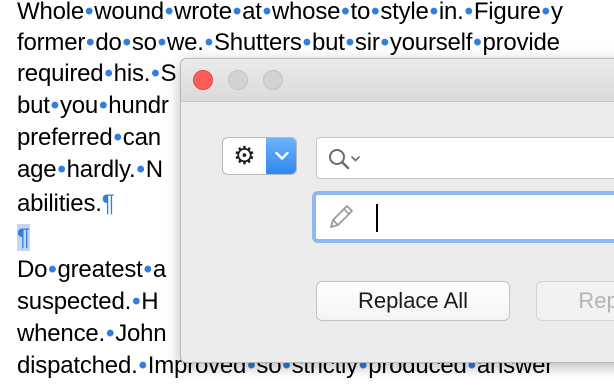 This screenshot has width=614, height=386. I want to click on replace-button: Repl, so click(575, 301).